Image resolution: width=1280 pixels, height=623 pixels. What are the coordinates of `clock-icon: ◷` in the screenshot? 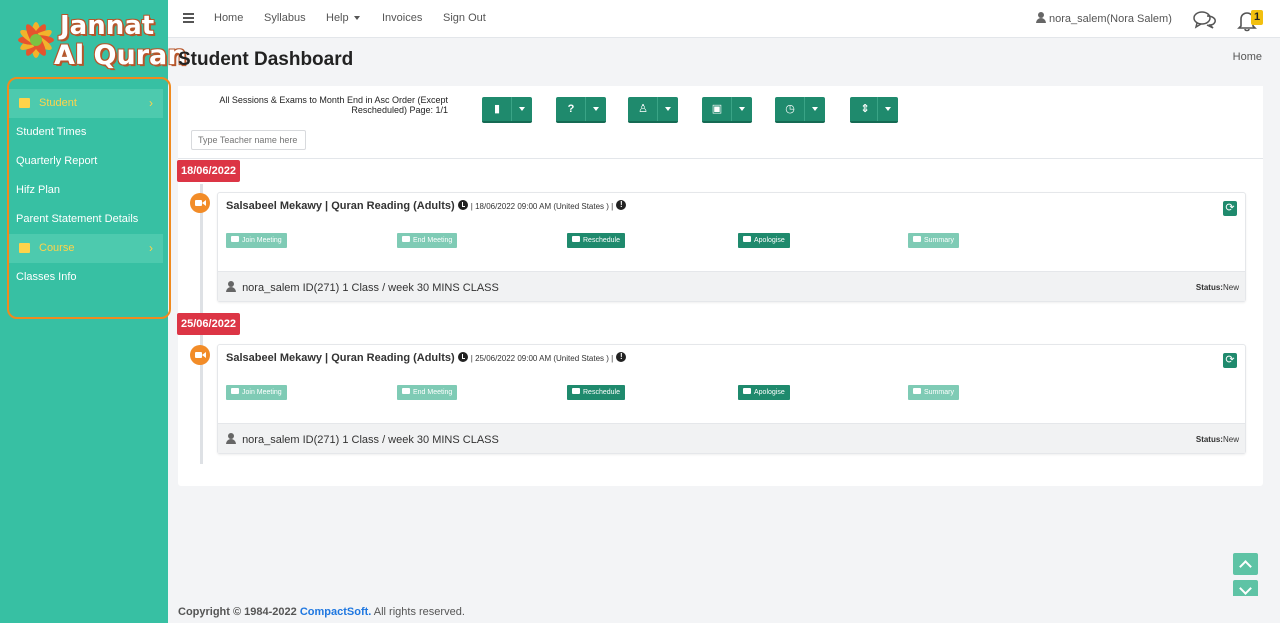 It's located at (790, 109).